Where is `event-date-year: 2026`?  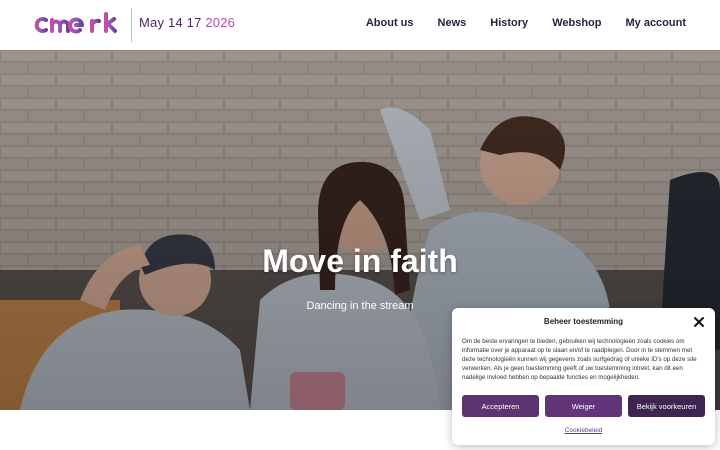 event-date-year: 2026 is located at coordinates (220, 22).